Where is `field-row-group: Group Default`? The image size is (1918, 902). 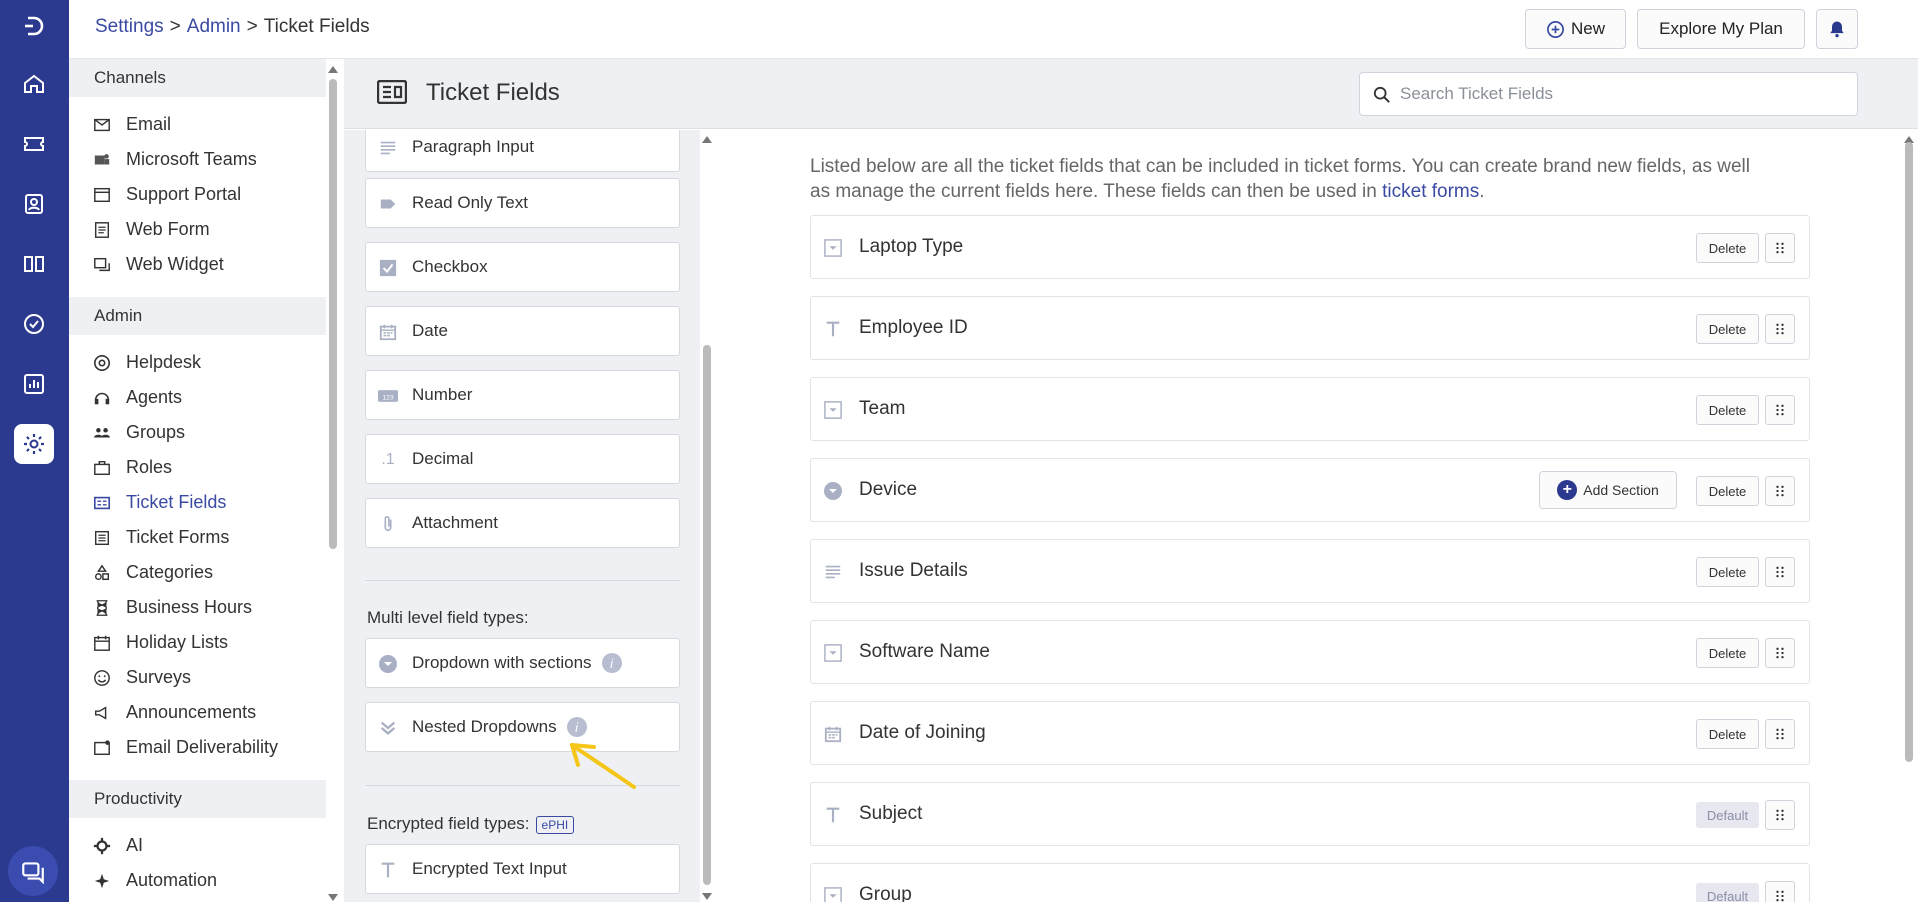 field-row-group: Group Default is located at coordinates (1310, 882).